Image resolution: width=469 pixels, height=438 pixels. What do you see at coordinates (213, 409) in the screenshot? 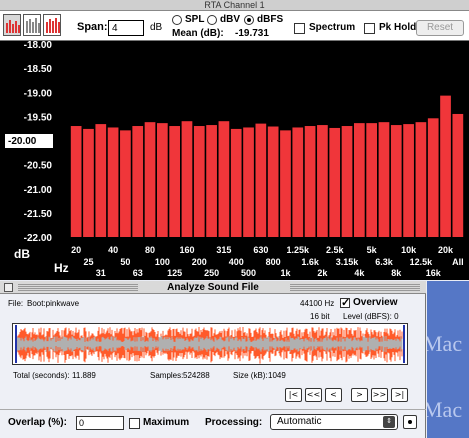
I see `divider` at bounding box center [213, 409].